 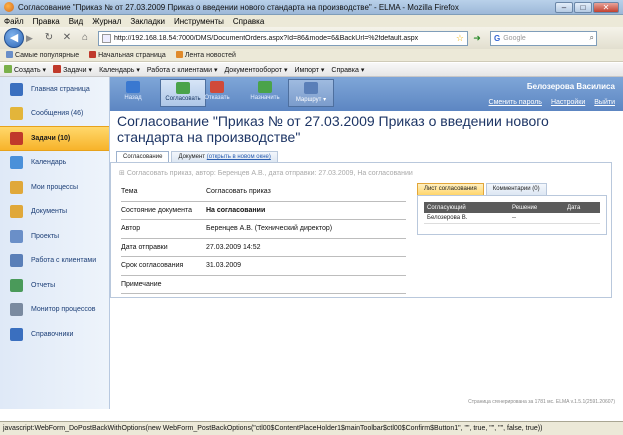 What do you see at coordinates (447, 218) in the screenshot?
I see `cell-approver: Белозерова В.` at bounding box center [447, 218].